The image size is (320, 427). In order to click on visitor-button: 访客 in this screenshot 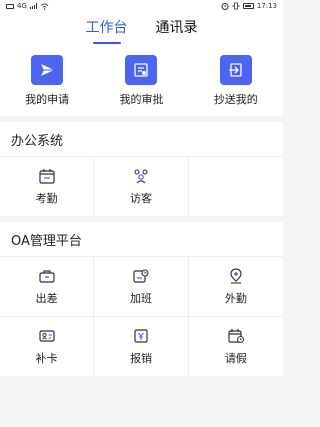, I will do `click(141, 186)`.